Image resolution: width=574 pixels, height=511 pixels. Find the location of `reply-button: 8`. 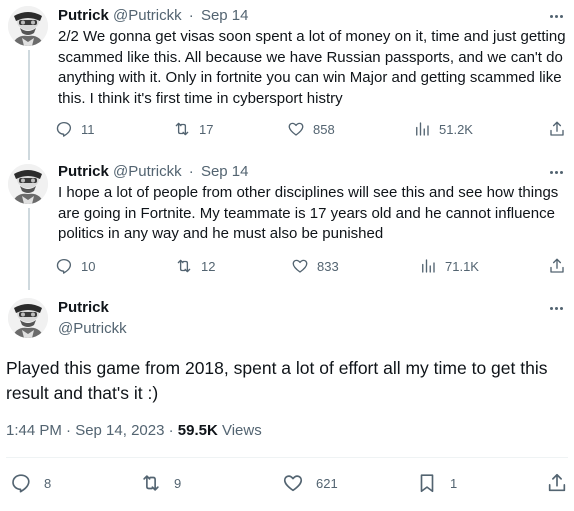

reply-button: 8 is located at coordinates (30, 483).